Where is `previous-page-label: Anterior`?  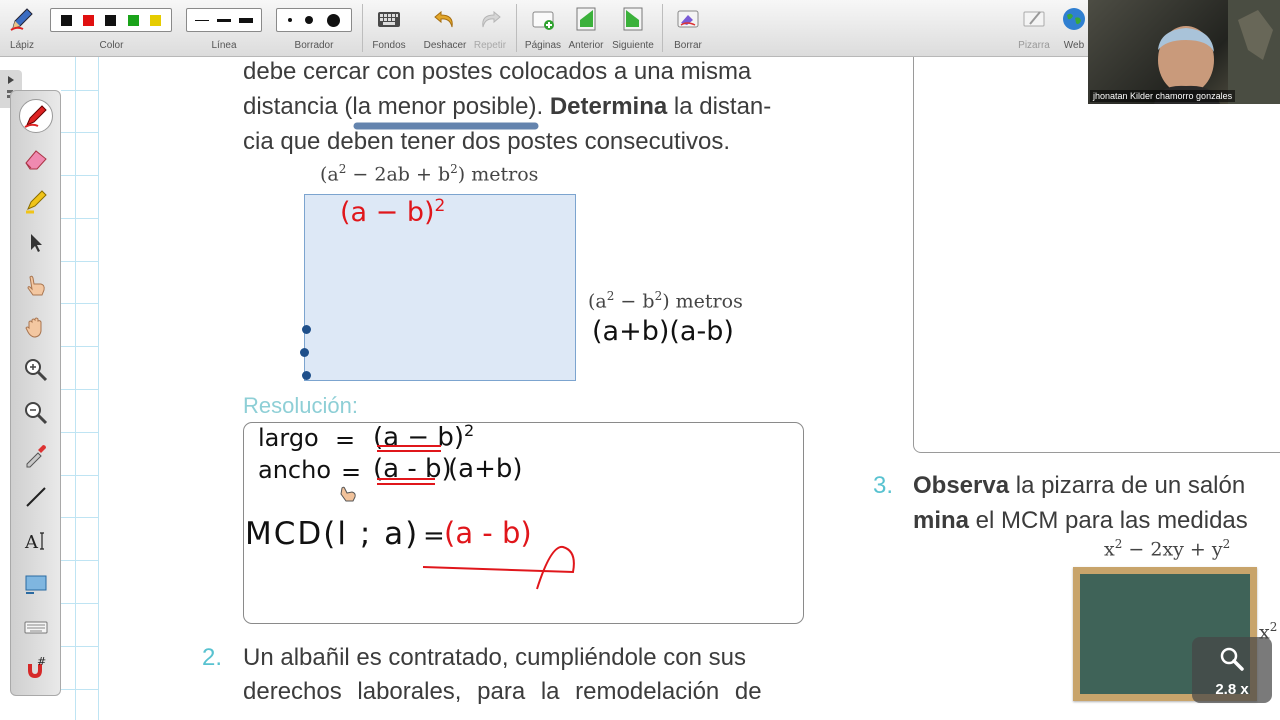
previous-page-label: Anterior is located at coordinates (586, 45).